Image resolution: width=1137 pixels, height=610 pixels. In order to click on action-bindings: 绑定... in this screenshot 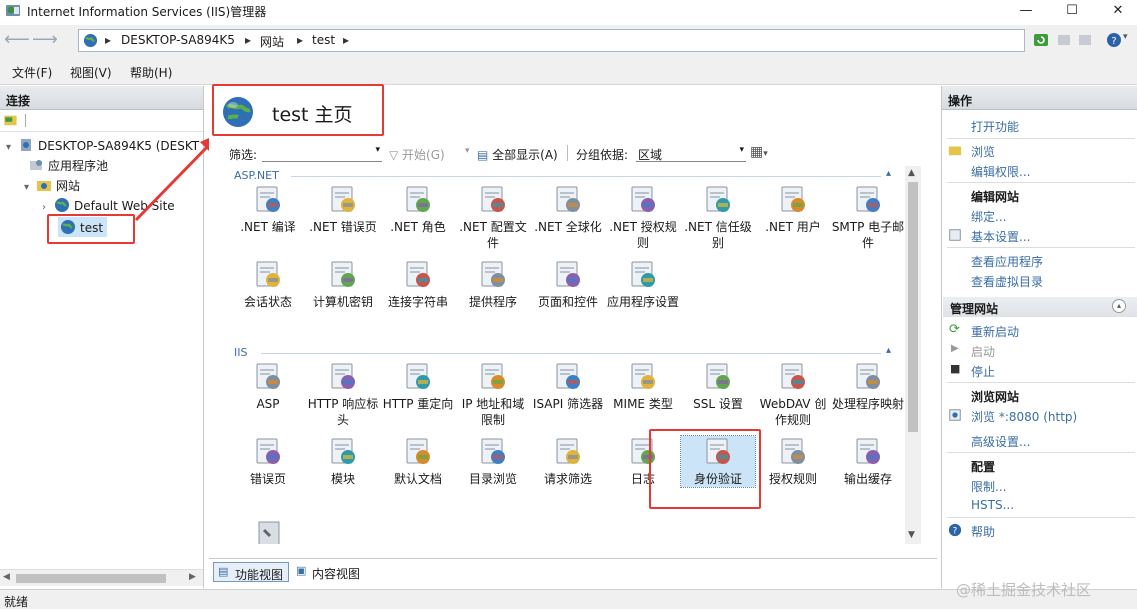, I will do `click(988, 216)`.